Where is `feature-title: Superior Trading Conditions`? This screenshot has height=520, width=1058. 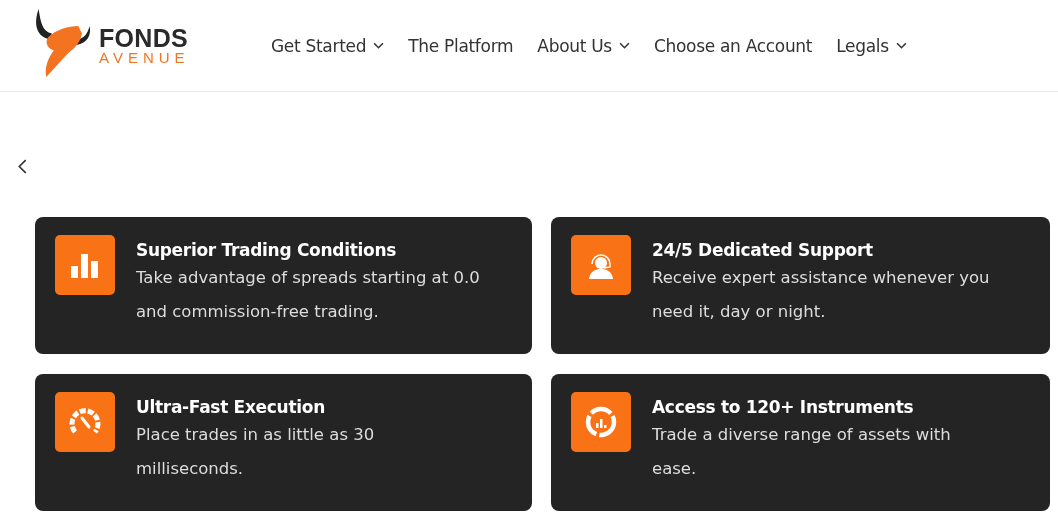
feature-title: Superior Trading Conditions is located at coordinates (266, 250).